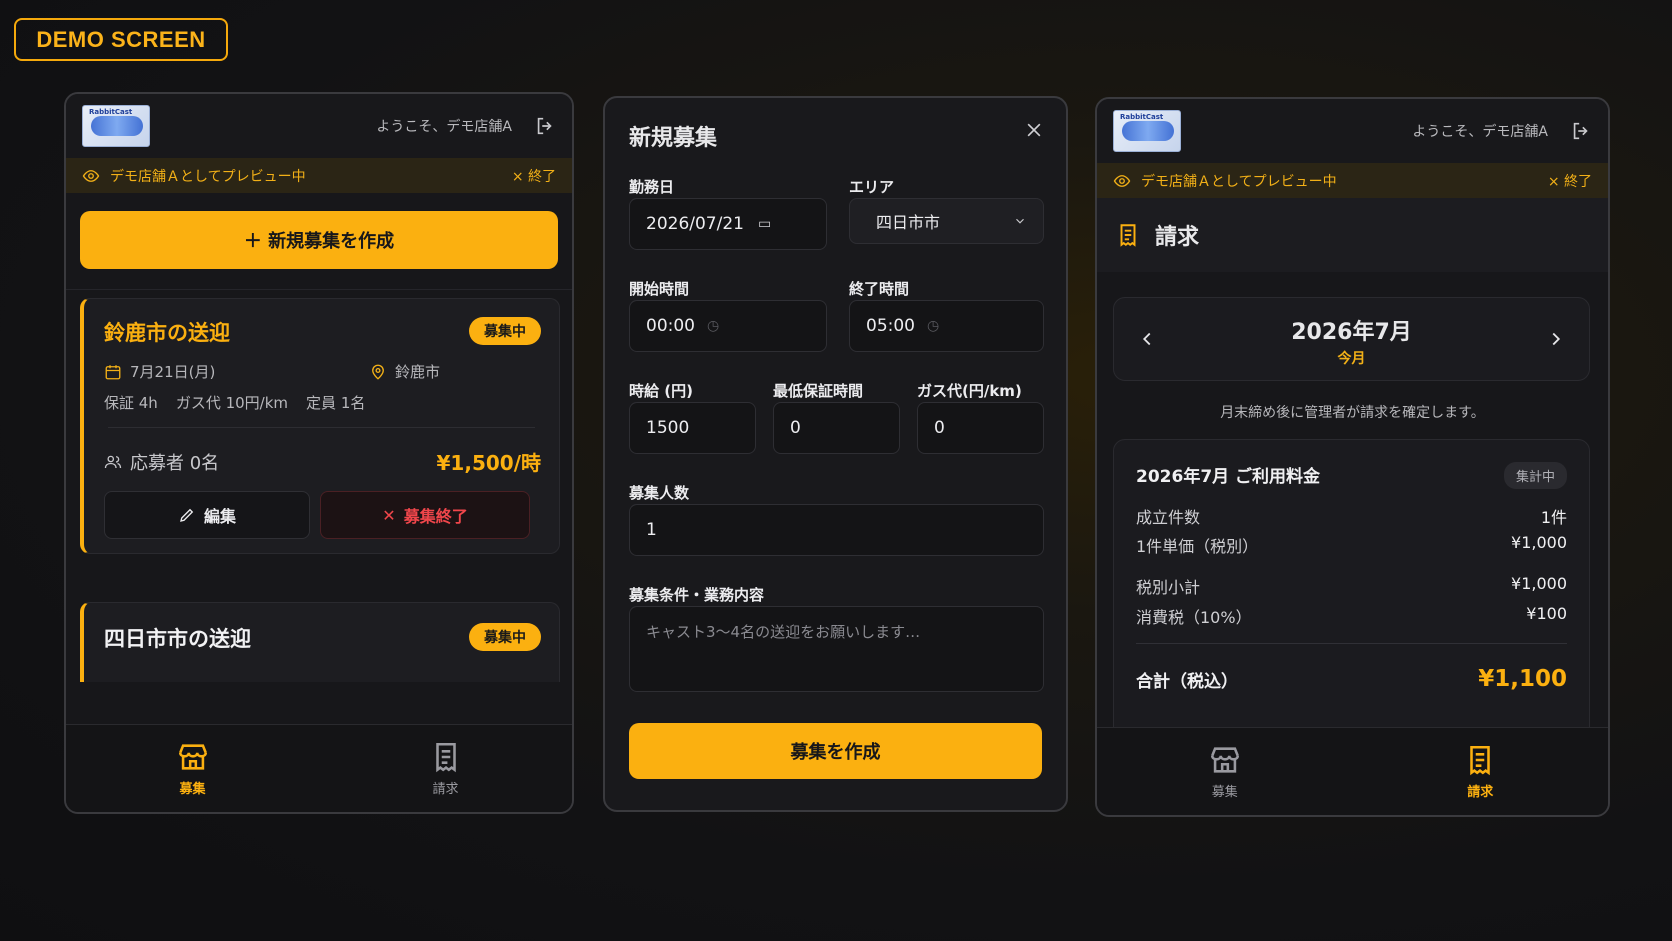 The image size is (1672, 941). I want to click on status-badge: 集計中, so click(1535, 475).